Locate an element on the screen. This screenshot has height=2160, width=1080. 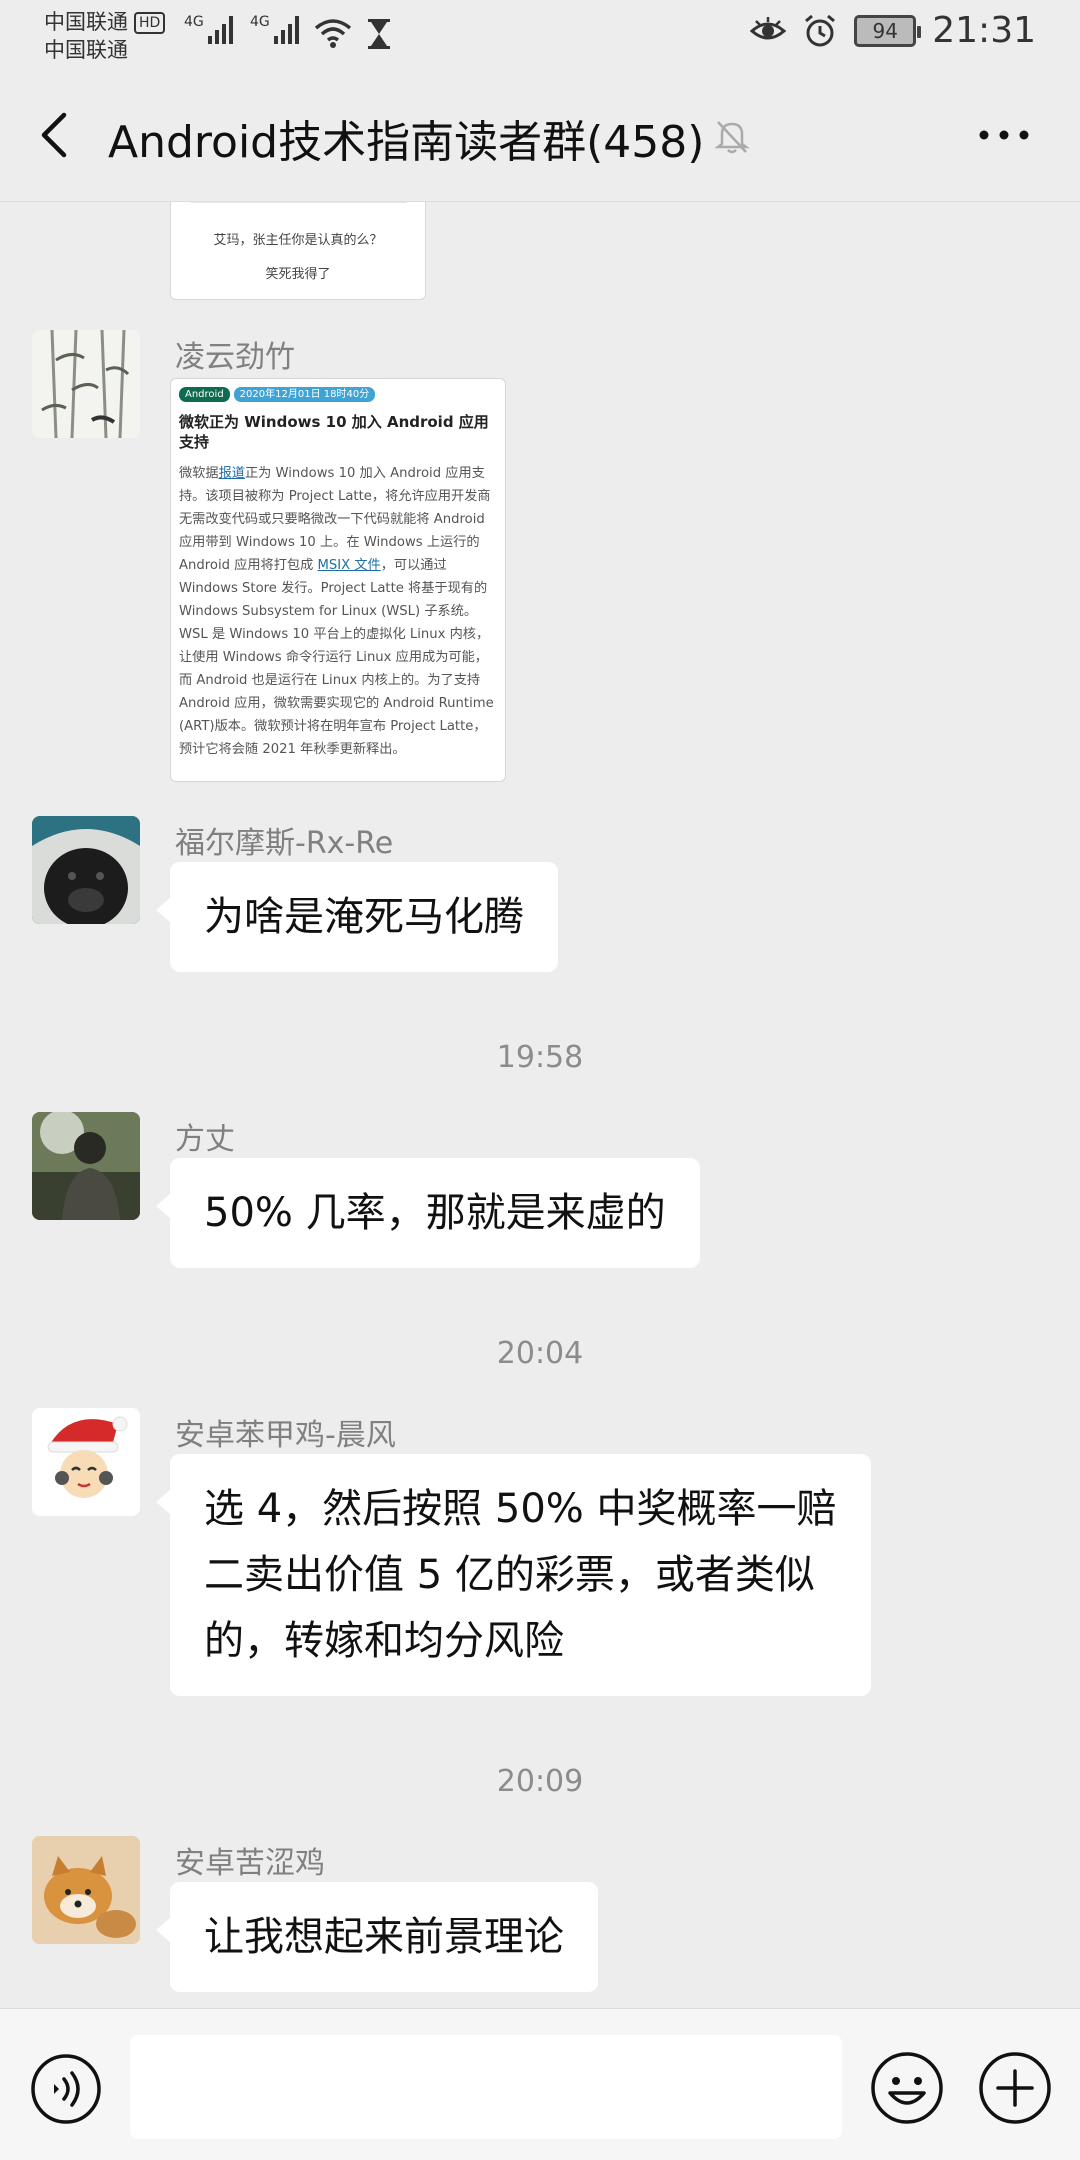
signal-2: 4G is located at coordinates (275, 29).